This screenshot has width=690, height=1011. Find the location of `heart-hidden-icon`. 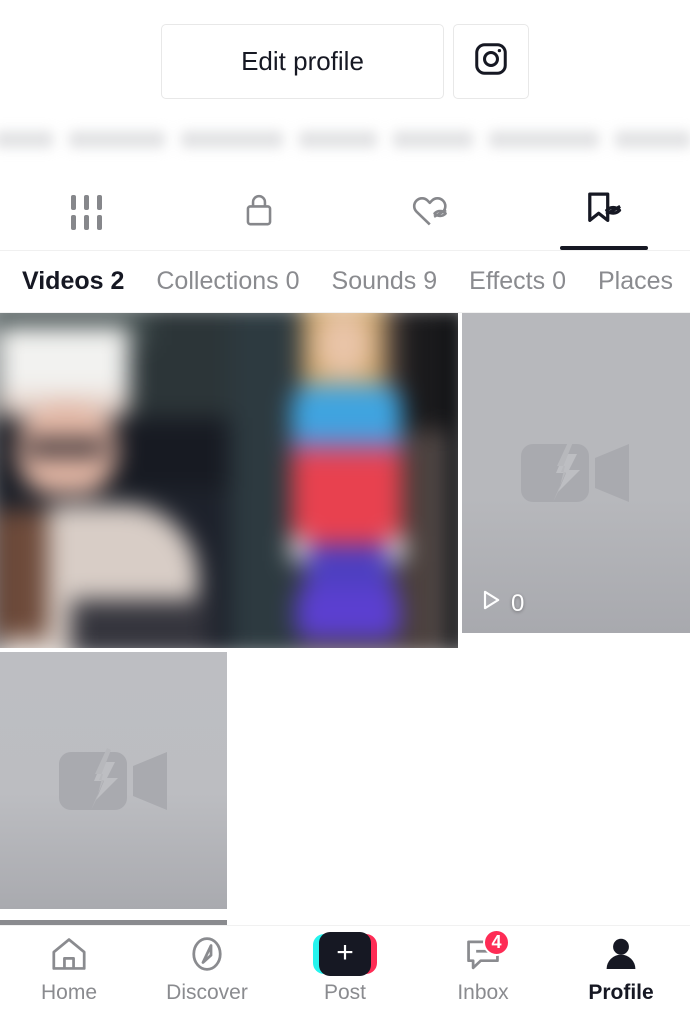

heart-hidden-icon is located at coordinates (431, 212).